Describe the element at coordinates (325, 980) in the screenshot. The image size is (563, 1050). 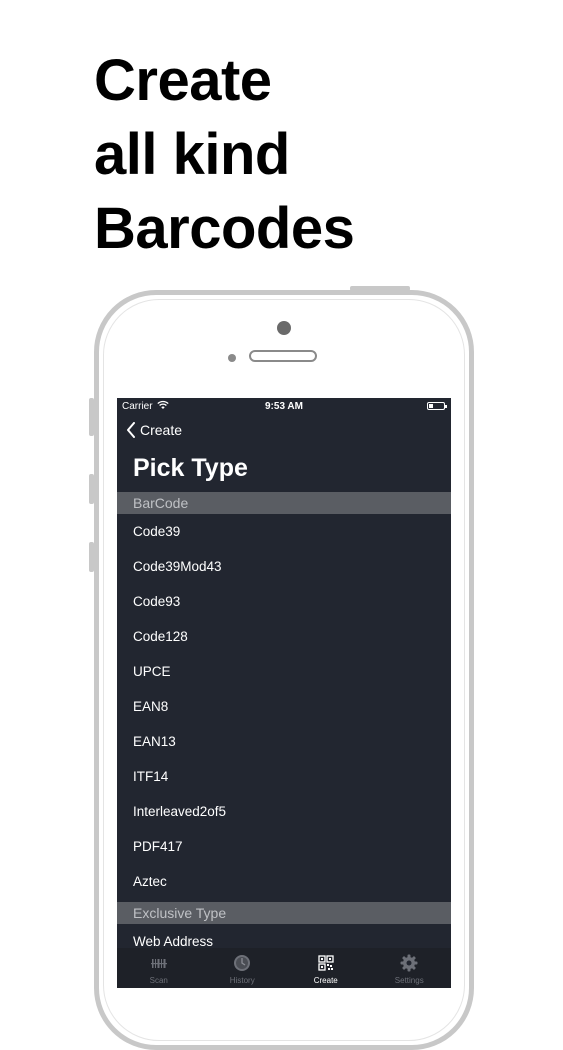
I see `tab-create-label: Create` at that location.